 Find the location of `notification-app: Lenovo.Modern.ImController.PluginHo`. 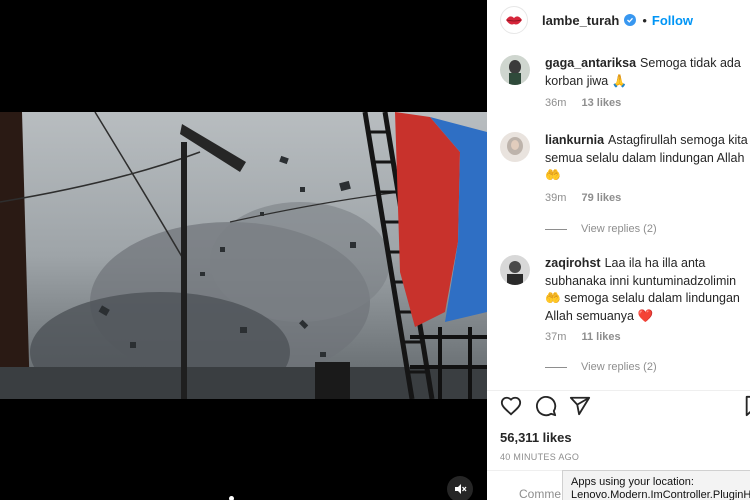

notification-app: Lenovo.Modern.ImController.PluginHo is located at coordinates (660, 494).